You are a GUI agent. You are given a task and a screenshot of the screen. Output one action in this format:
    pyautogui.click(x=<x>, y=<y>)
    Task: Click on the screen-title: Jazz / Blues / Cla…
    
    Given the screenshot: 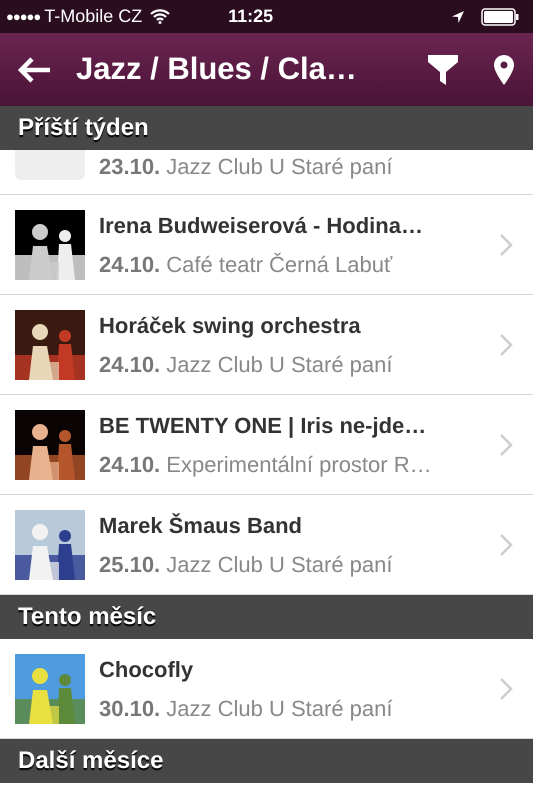 What is the action you would take?
    pyautogui.click(x=216, y=69)
    